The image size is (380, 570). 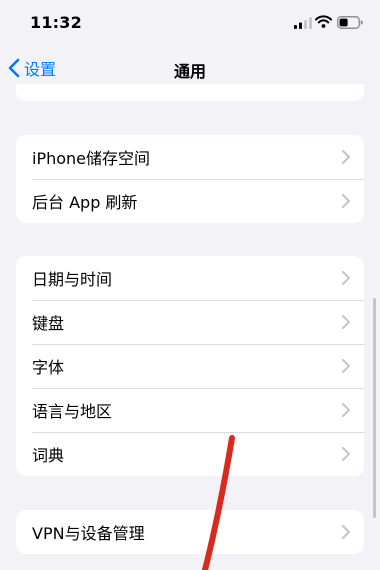 What do you see at coordinates (350, 22) in the screenshot?
I see `battery-icon` at bounding box center [350, 22].